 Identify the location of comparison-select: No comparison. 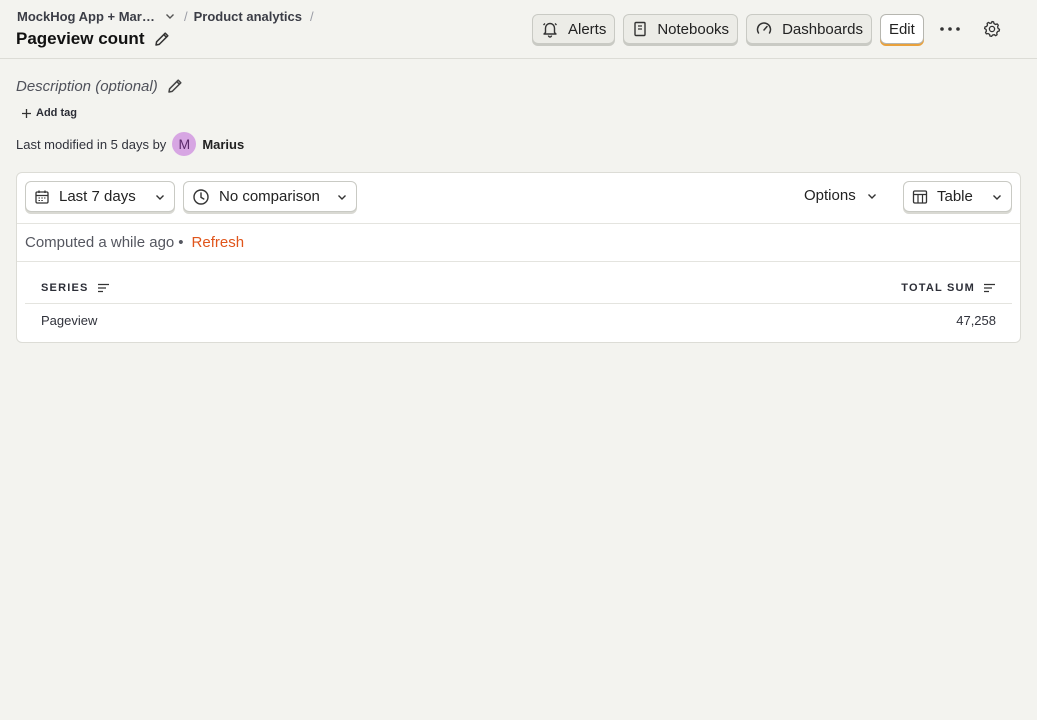
(270, 196).